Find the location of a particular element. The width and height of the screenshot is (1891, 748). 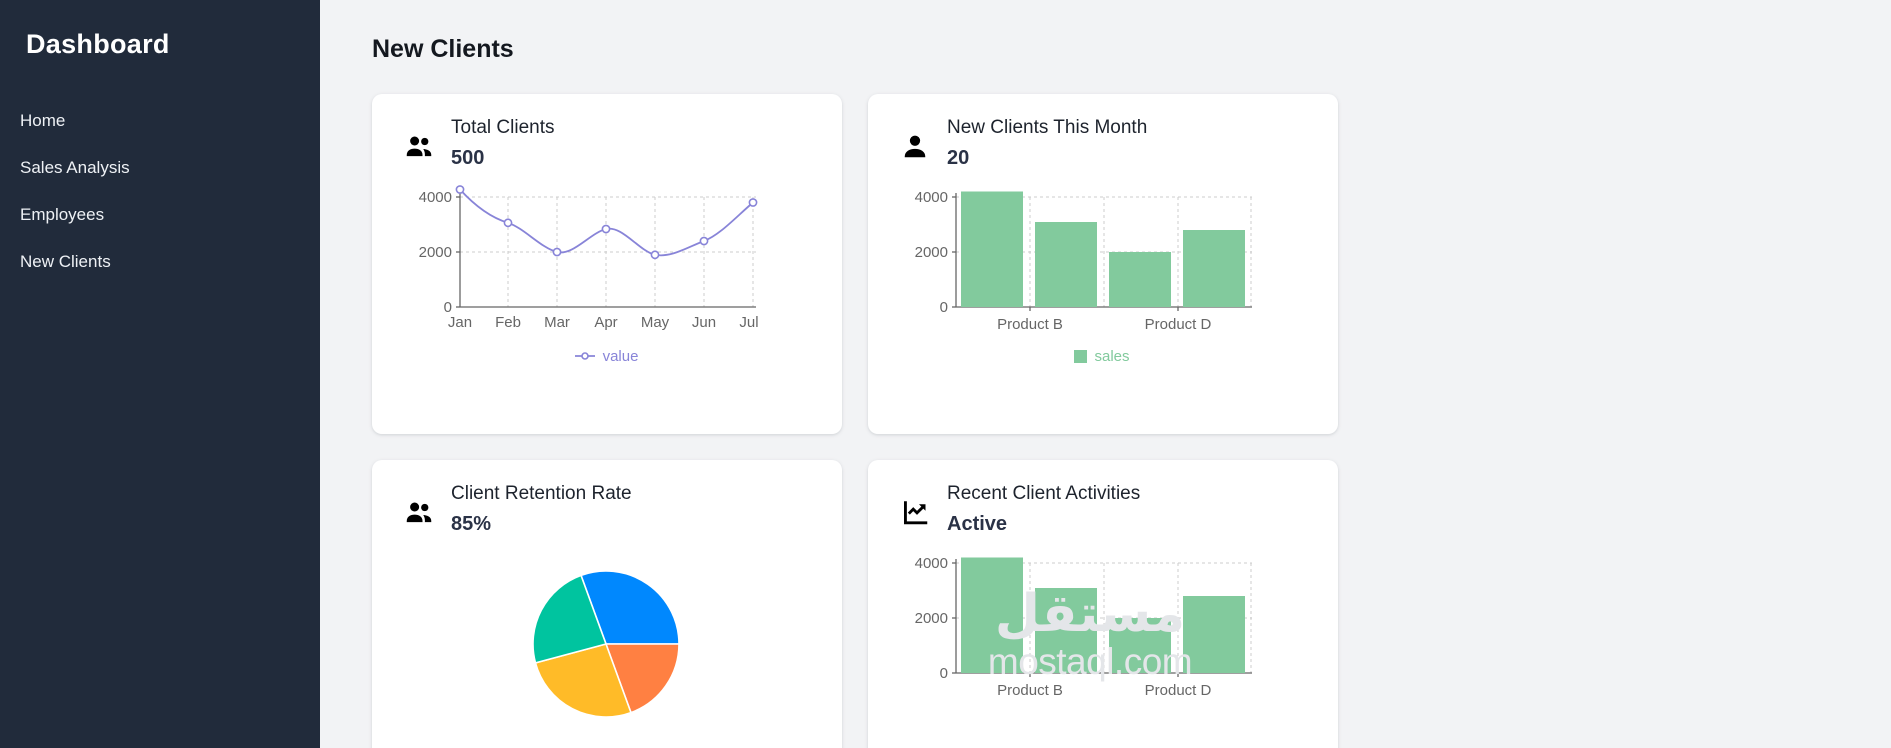

svg-text: Feb is located at coordinates (508, 322).